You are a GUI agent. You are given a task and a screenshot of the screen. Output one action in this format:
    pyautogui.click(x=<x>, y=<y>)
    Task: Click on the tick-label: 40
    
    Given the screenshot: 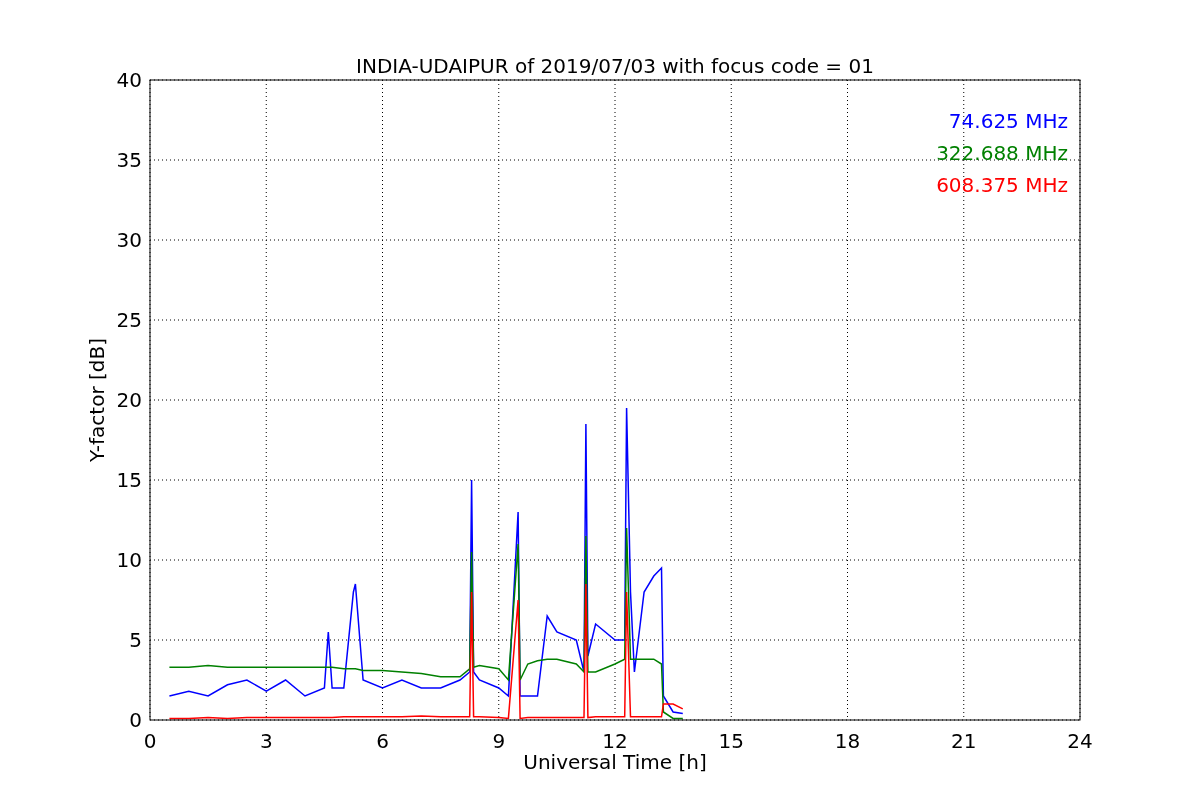 What is the action you would take?
    pyautogui.click(x=129, y=80)
    